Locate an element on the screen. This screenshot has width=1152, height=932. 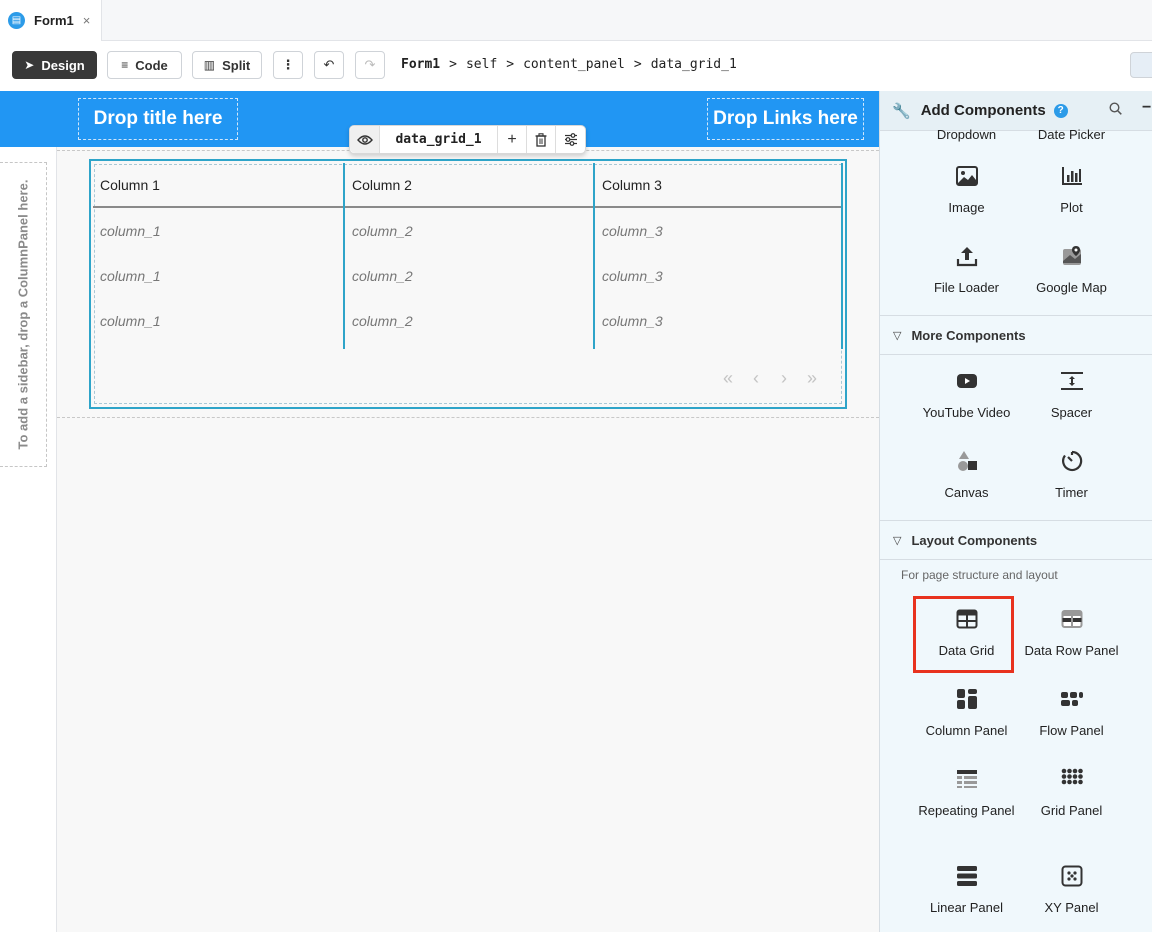
breadcrumb-content-panel: content_panel is located at coordinates (574, 64).